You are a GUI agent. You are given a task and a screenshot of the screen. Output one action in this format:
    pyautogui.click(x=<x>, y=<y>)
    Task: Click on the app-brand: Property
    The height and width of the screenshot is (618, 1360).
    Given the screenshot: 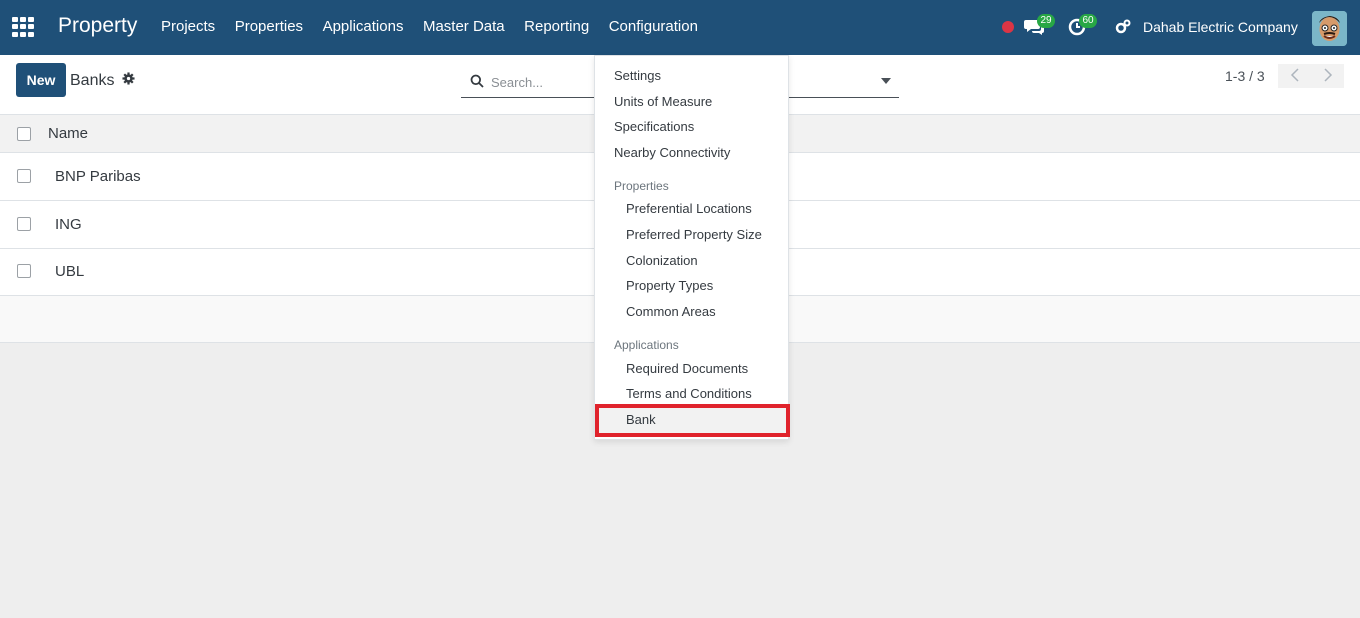 What is the action you would take?
    pyautogui.click(x=97, y=26)
    